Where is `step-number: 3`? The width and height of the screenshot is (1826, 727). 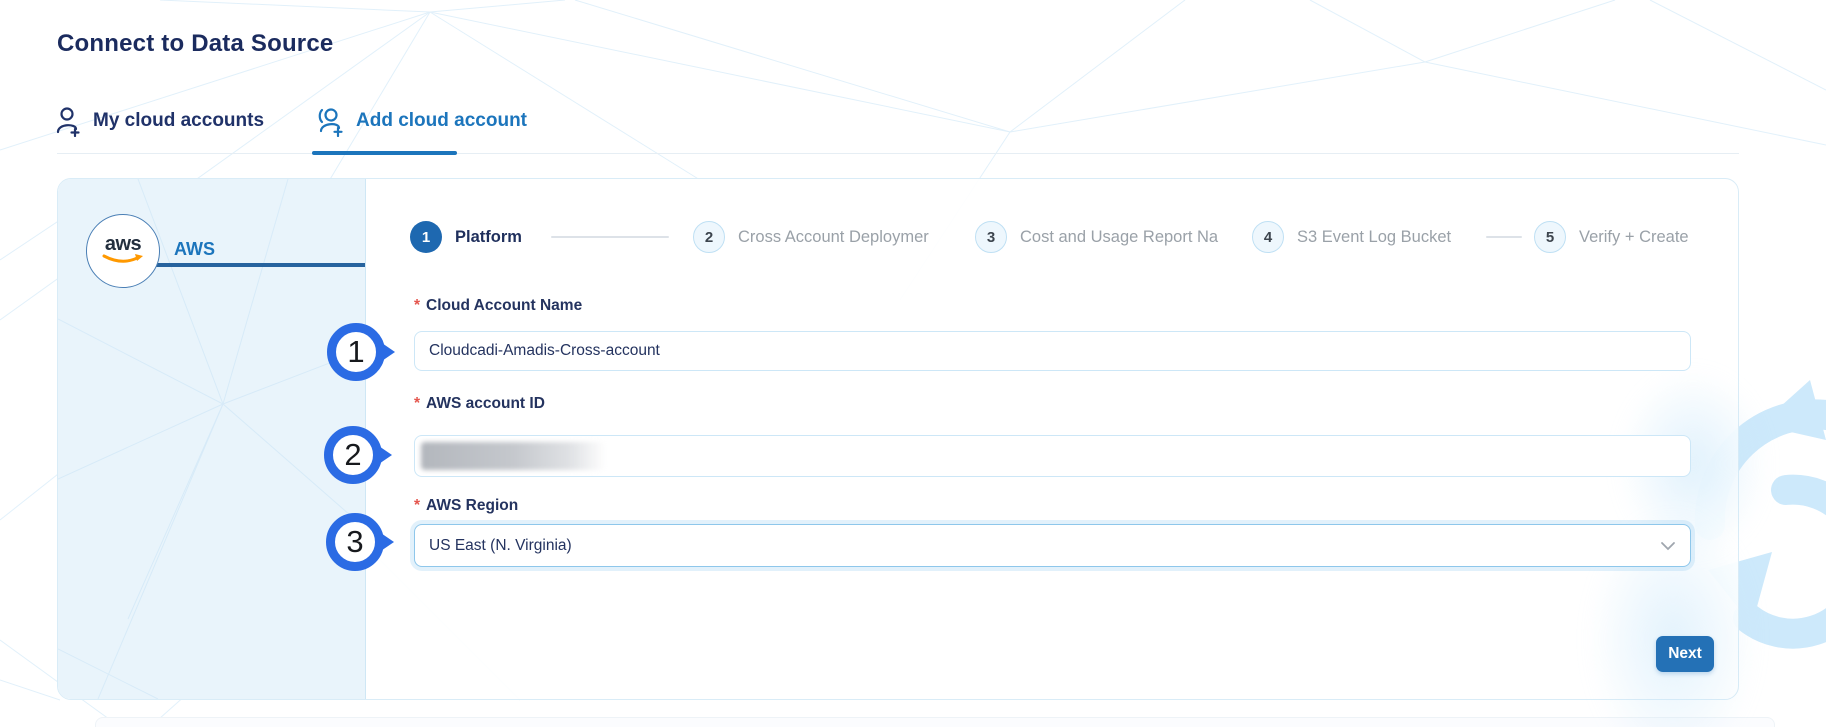 step-number: 3 is located at coordinates (991, 237).